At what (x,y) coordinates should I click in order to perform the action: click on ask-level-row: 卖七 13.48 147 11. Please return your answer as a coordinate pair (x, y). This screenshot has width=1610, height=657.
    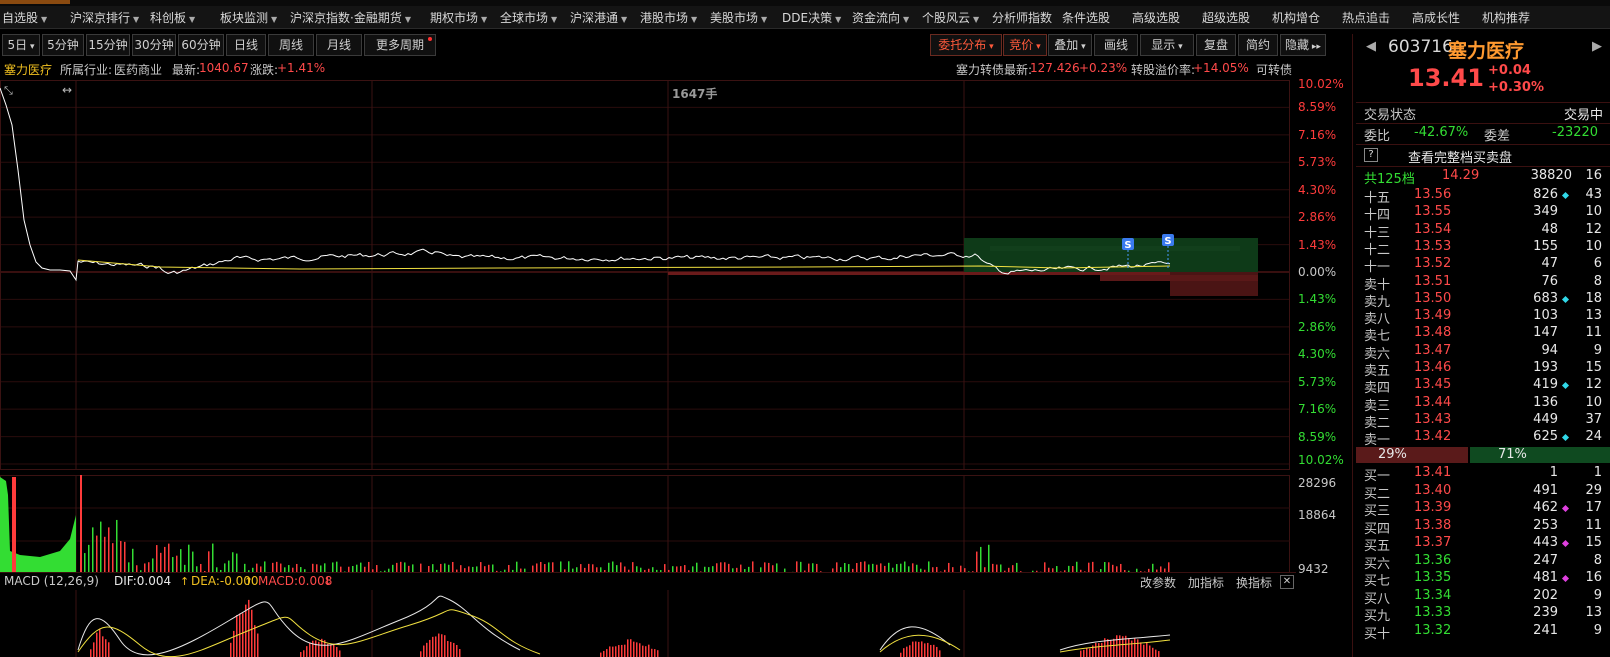
    Looking at the image, I should click on (1483, 334).